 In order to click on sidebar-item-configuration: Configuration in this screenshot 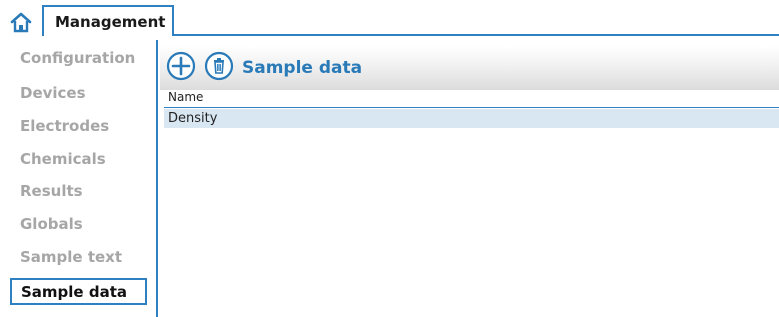, I will do `click(77, 58)`.